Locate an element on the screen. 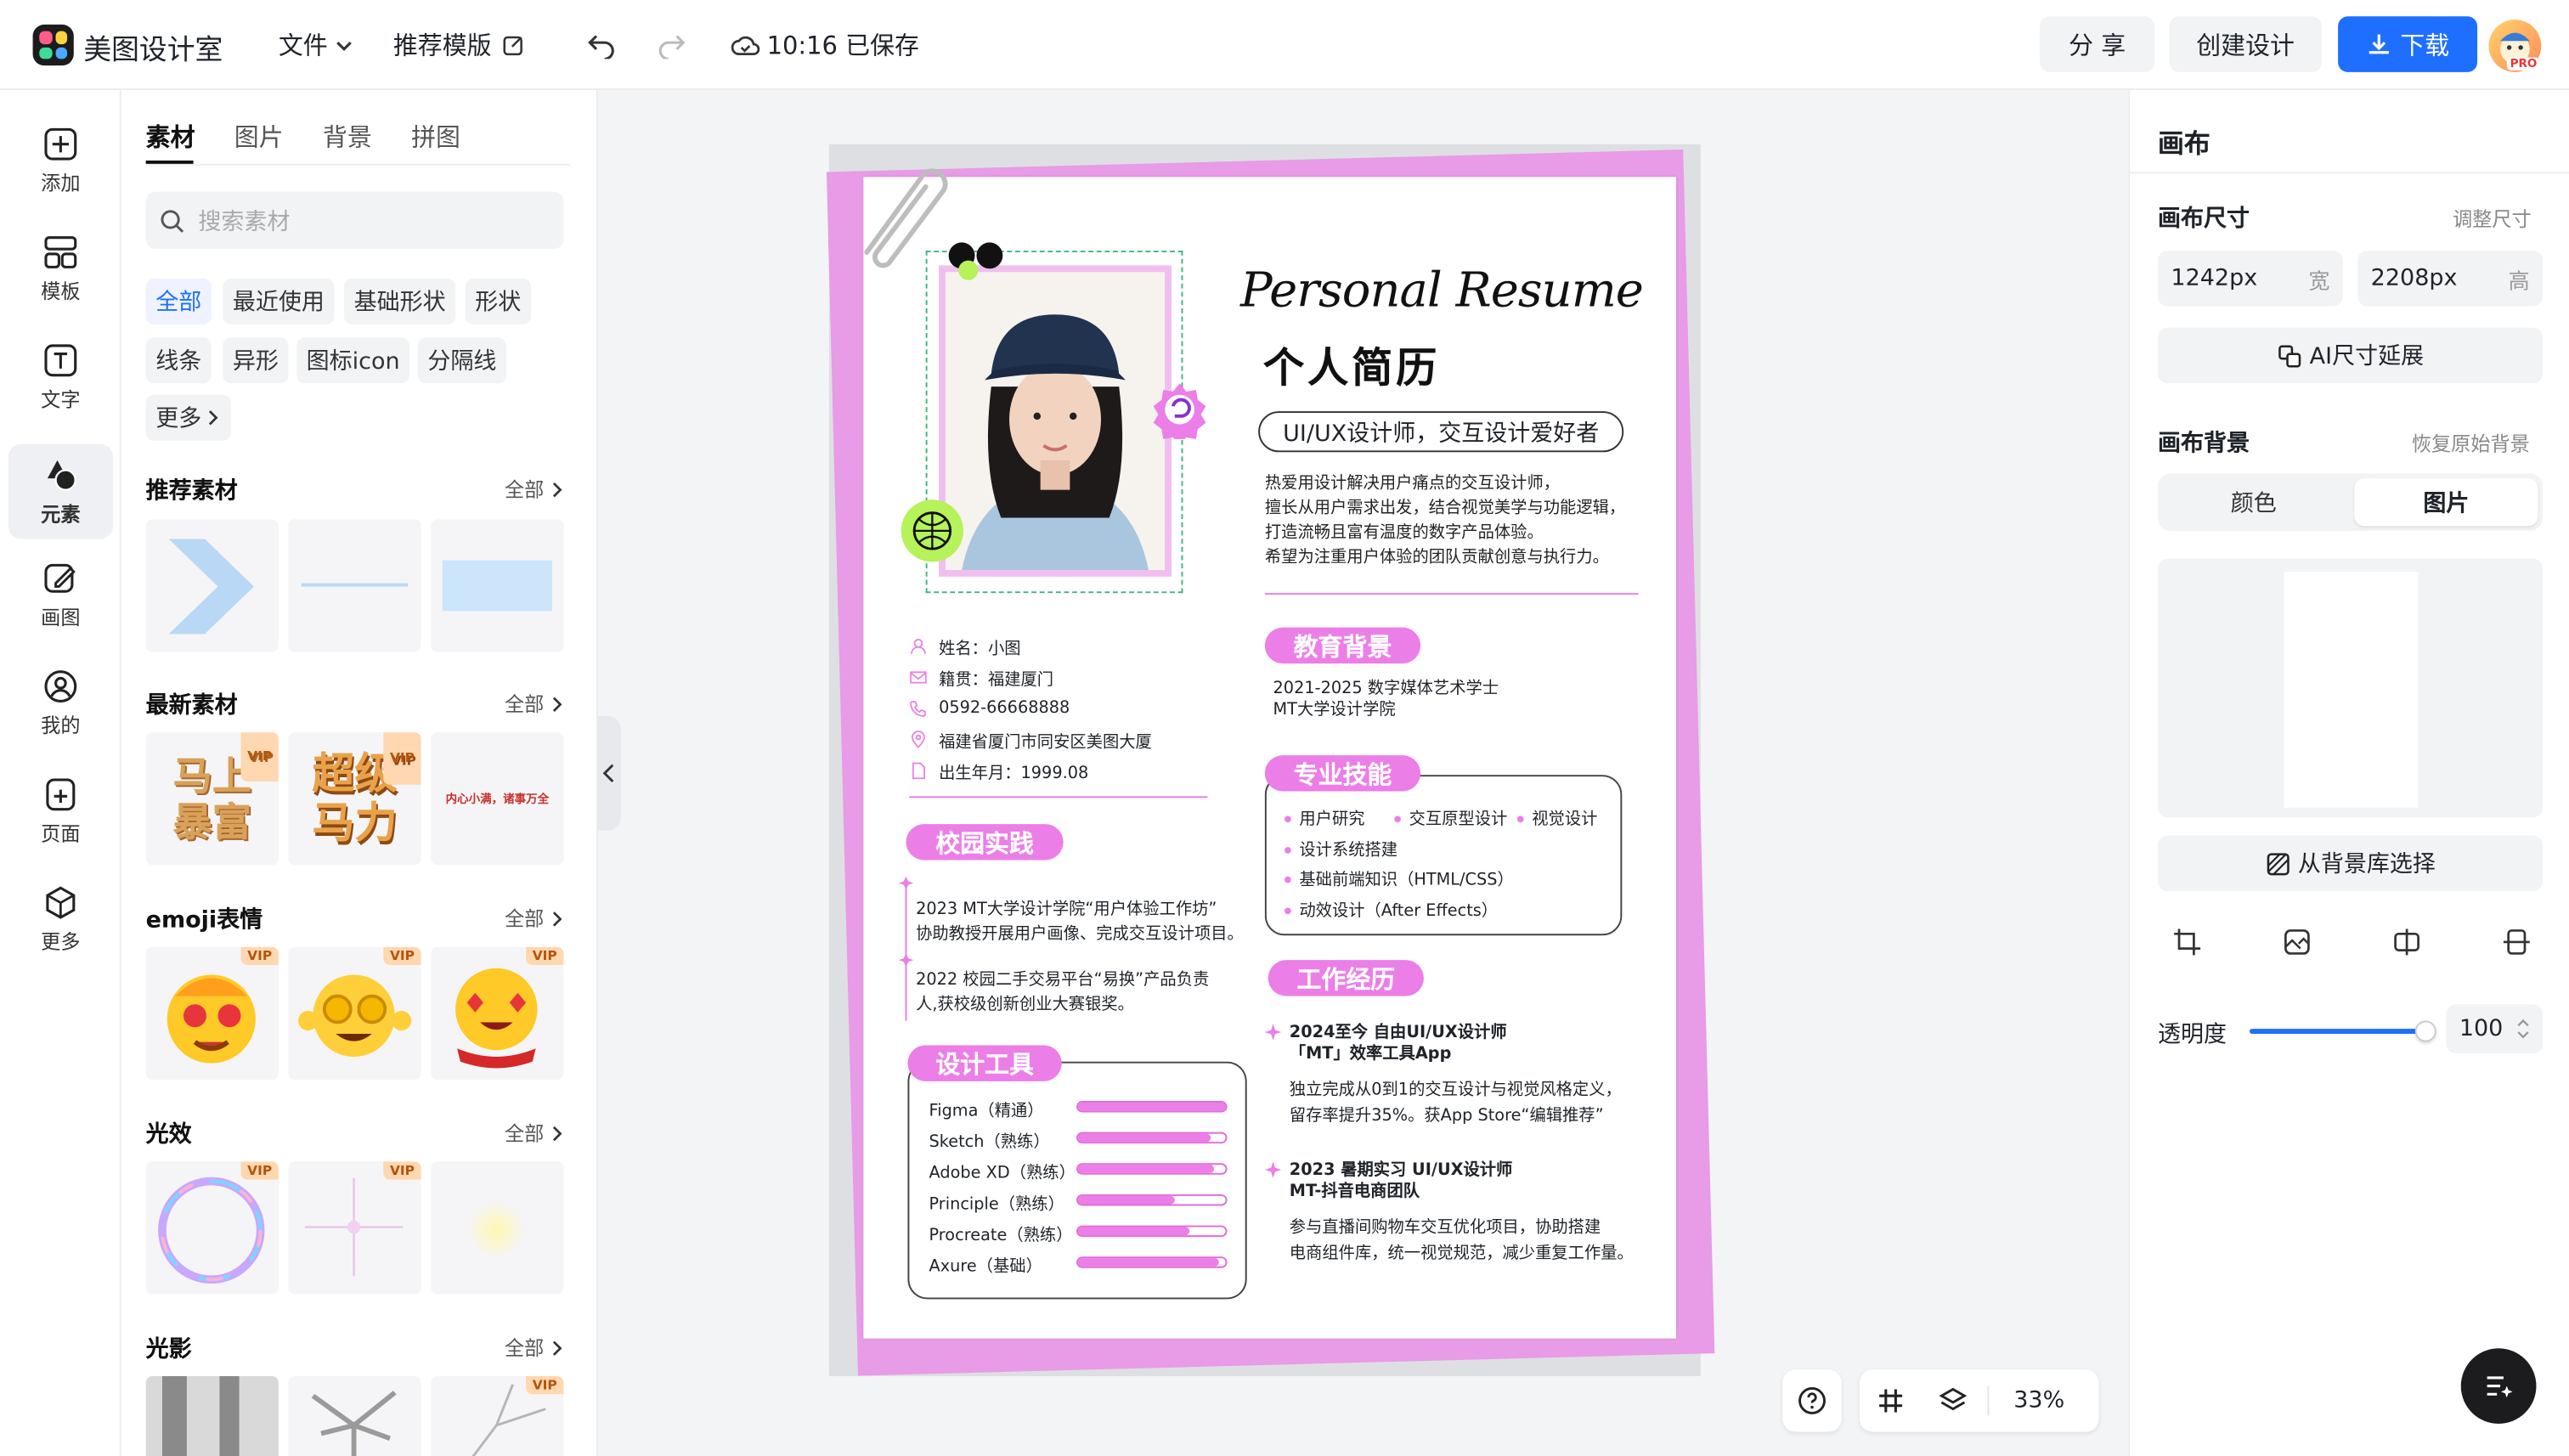 The image size is (2569, 1456). stepper-icon is located at coordinates (2523, 1029).